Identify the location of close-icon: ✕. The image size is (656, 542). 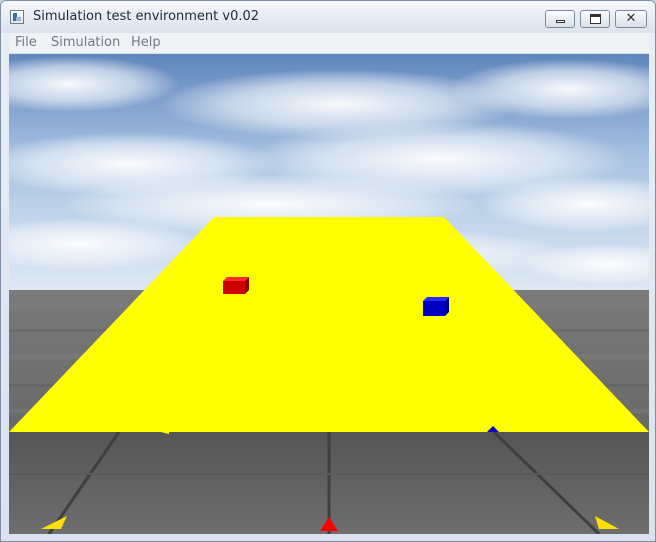
(631, 18).